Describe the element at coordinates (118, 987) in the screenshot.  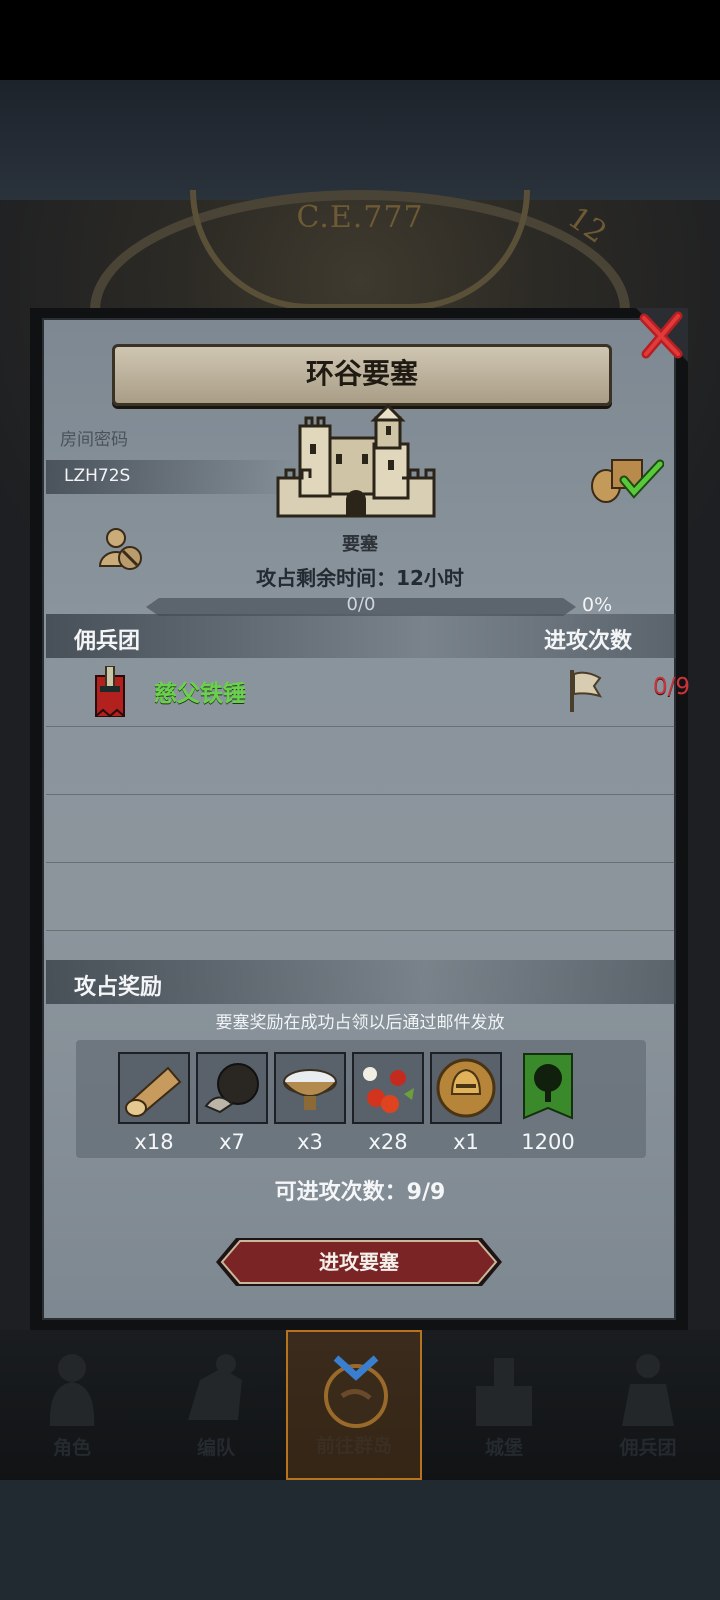
I see `rewards-section-title: 攻占奖励` at that location.